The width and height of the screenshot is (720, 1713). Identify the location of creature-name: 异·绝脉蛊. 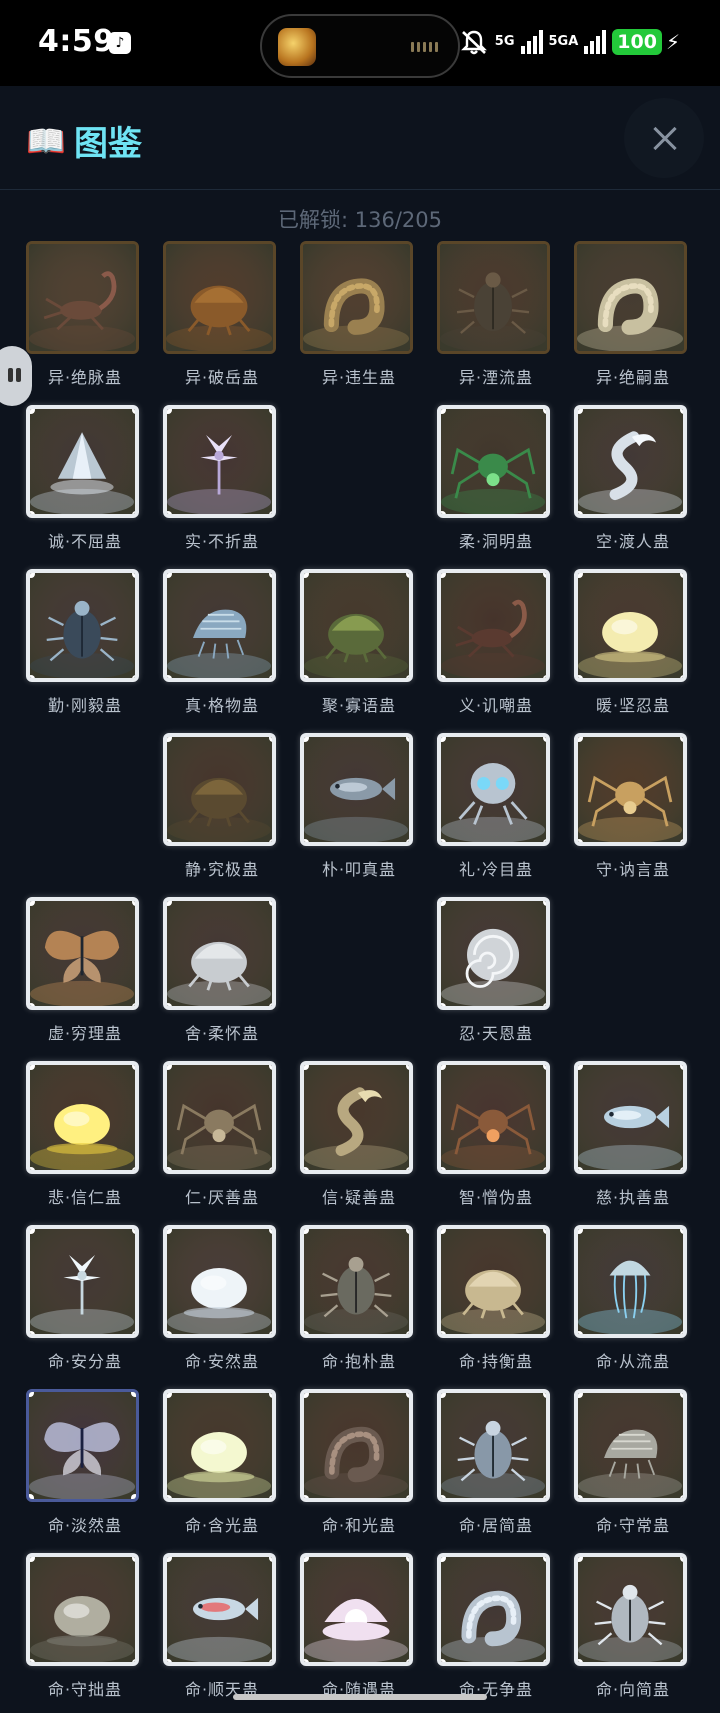
(85, 377).